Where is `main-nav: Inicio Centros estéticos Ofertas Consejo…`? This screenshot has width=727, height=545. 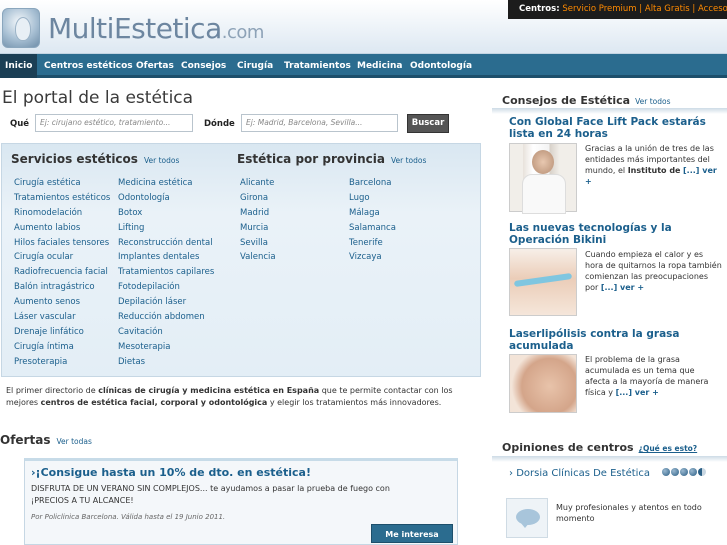
main-nav: Inicio Centros estéticos Ofertas Consejo… is located at coordinates (363, 66).